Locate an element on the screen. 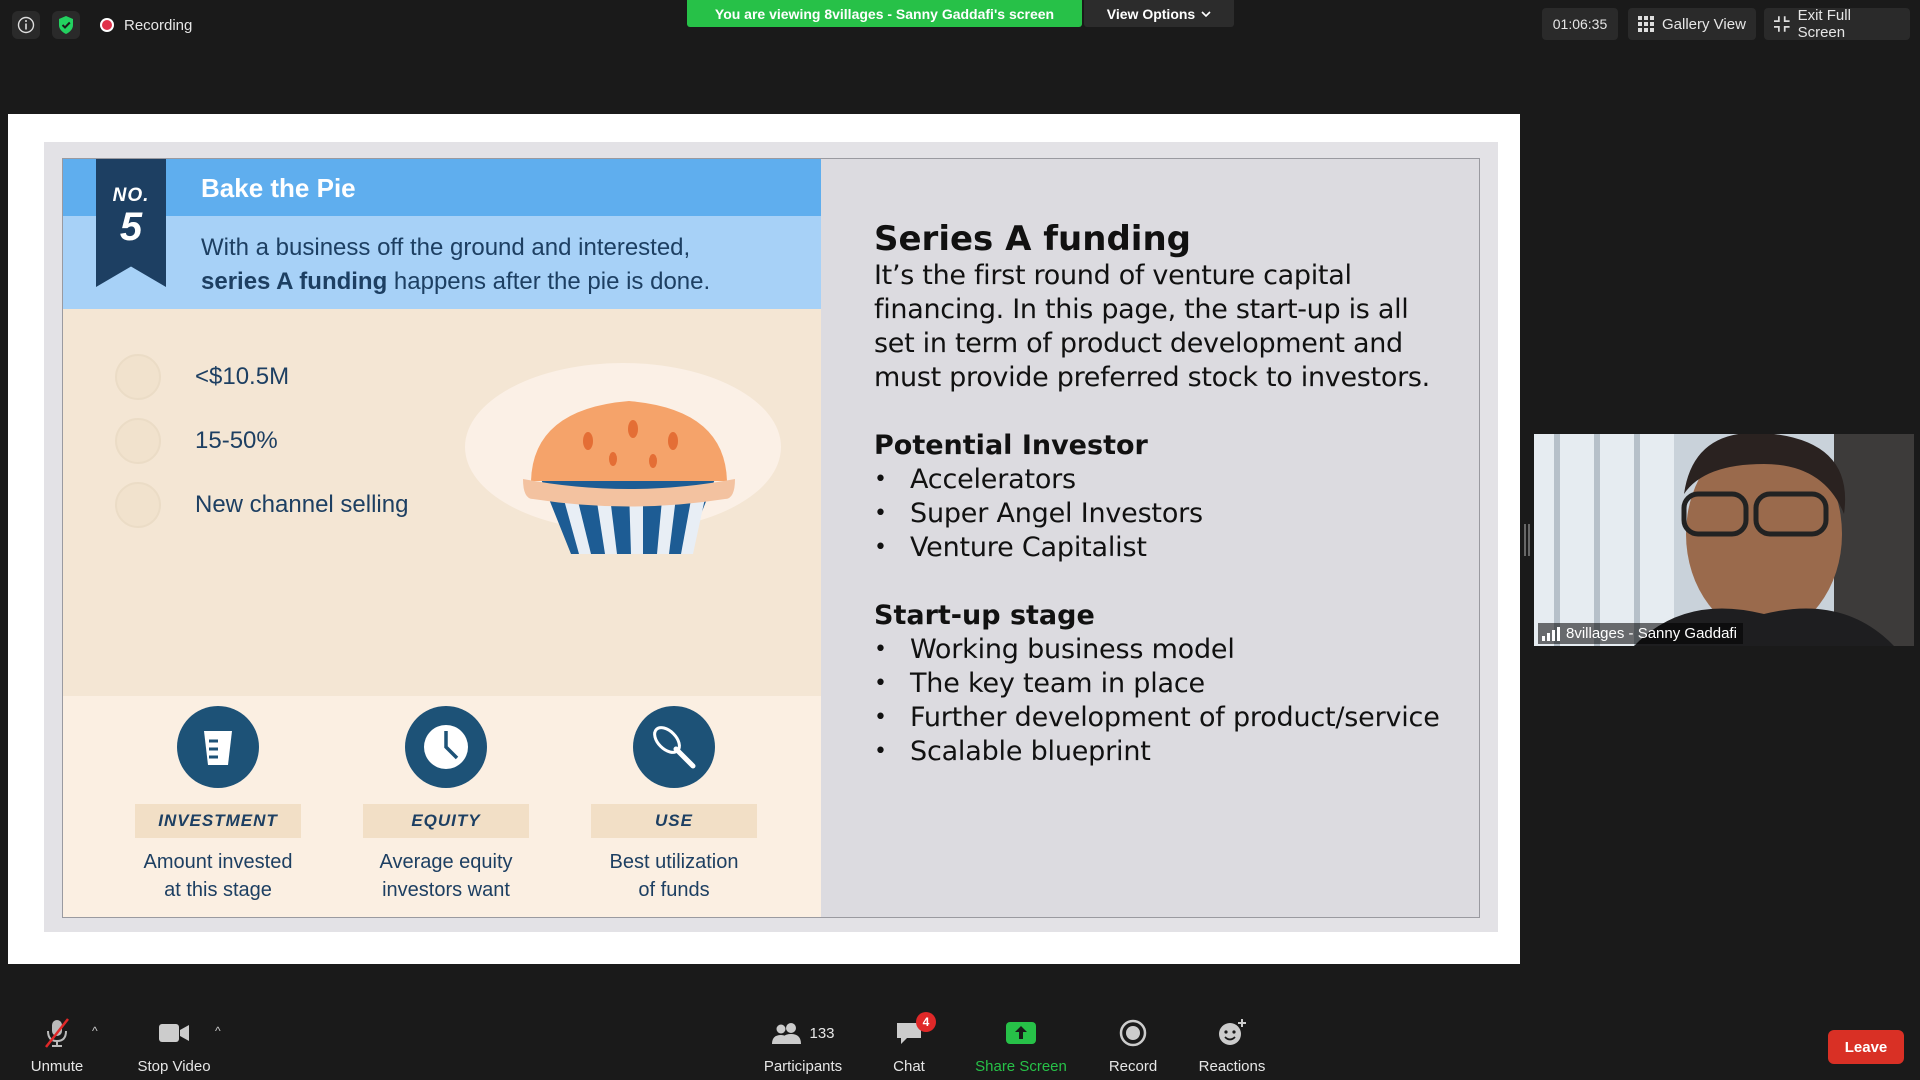  cup-icon is located at coordinates (138, 377).